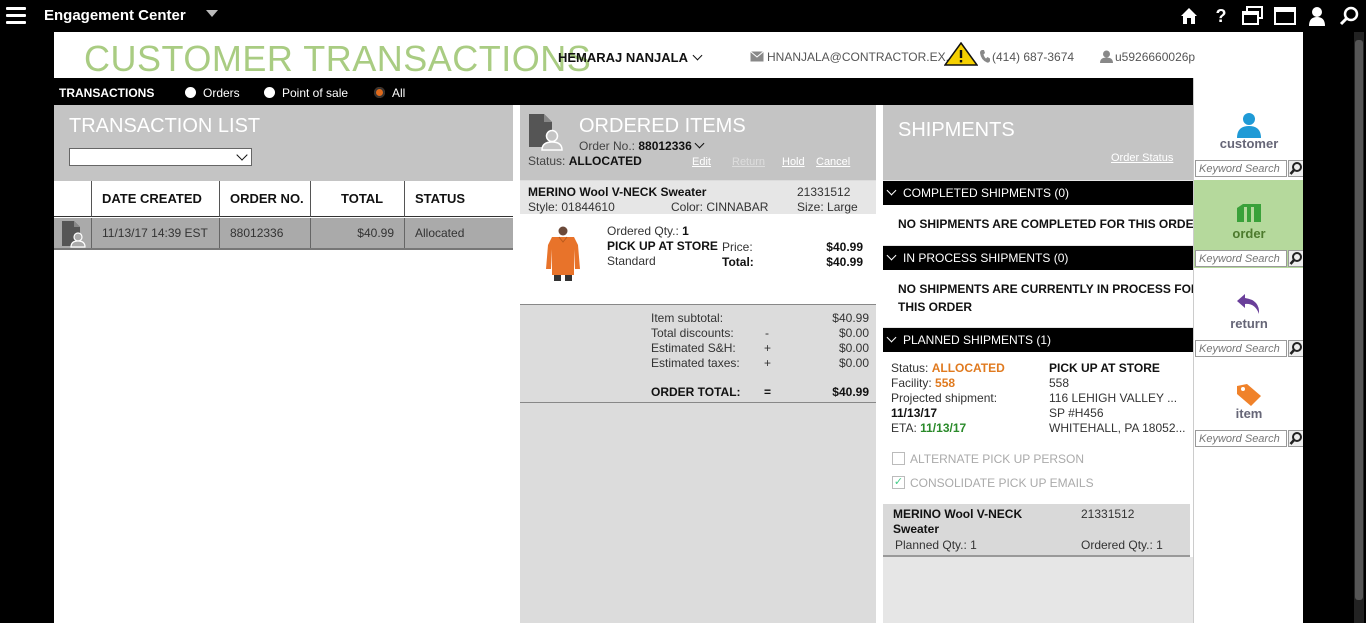 The image size is (1366, 623). What do you see at coordinates (165, 126) in the screenshot?
I see `transaction-list-title: TRANSACTION LIST` at bounding box center [165, 126].